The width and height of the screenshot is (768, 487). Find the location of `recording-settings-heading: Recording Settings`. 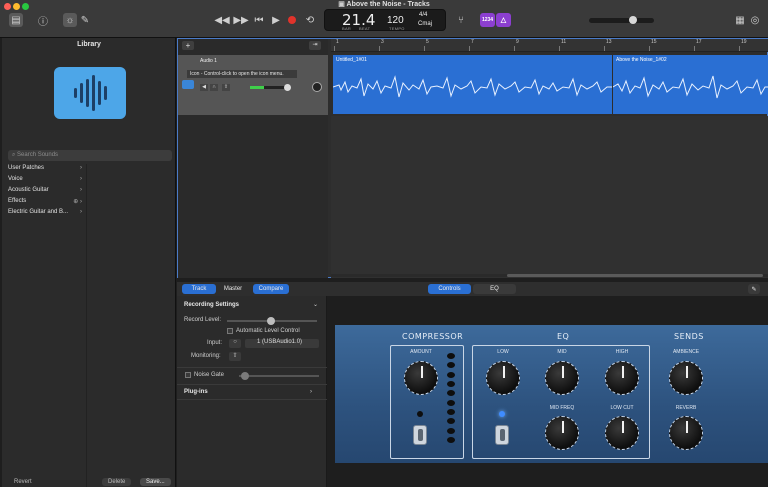

recording-settings-heading: Recording Settings is located at coordinates (212, 305).